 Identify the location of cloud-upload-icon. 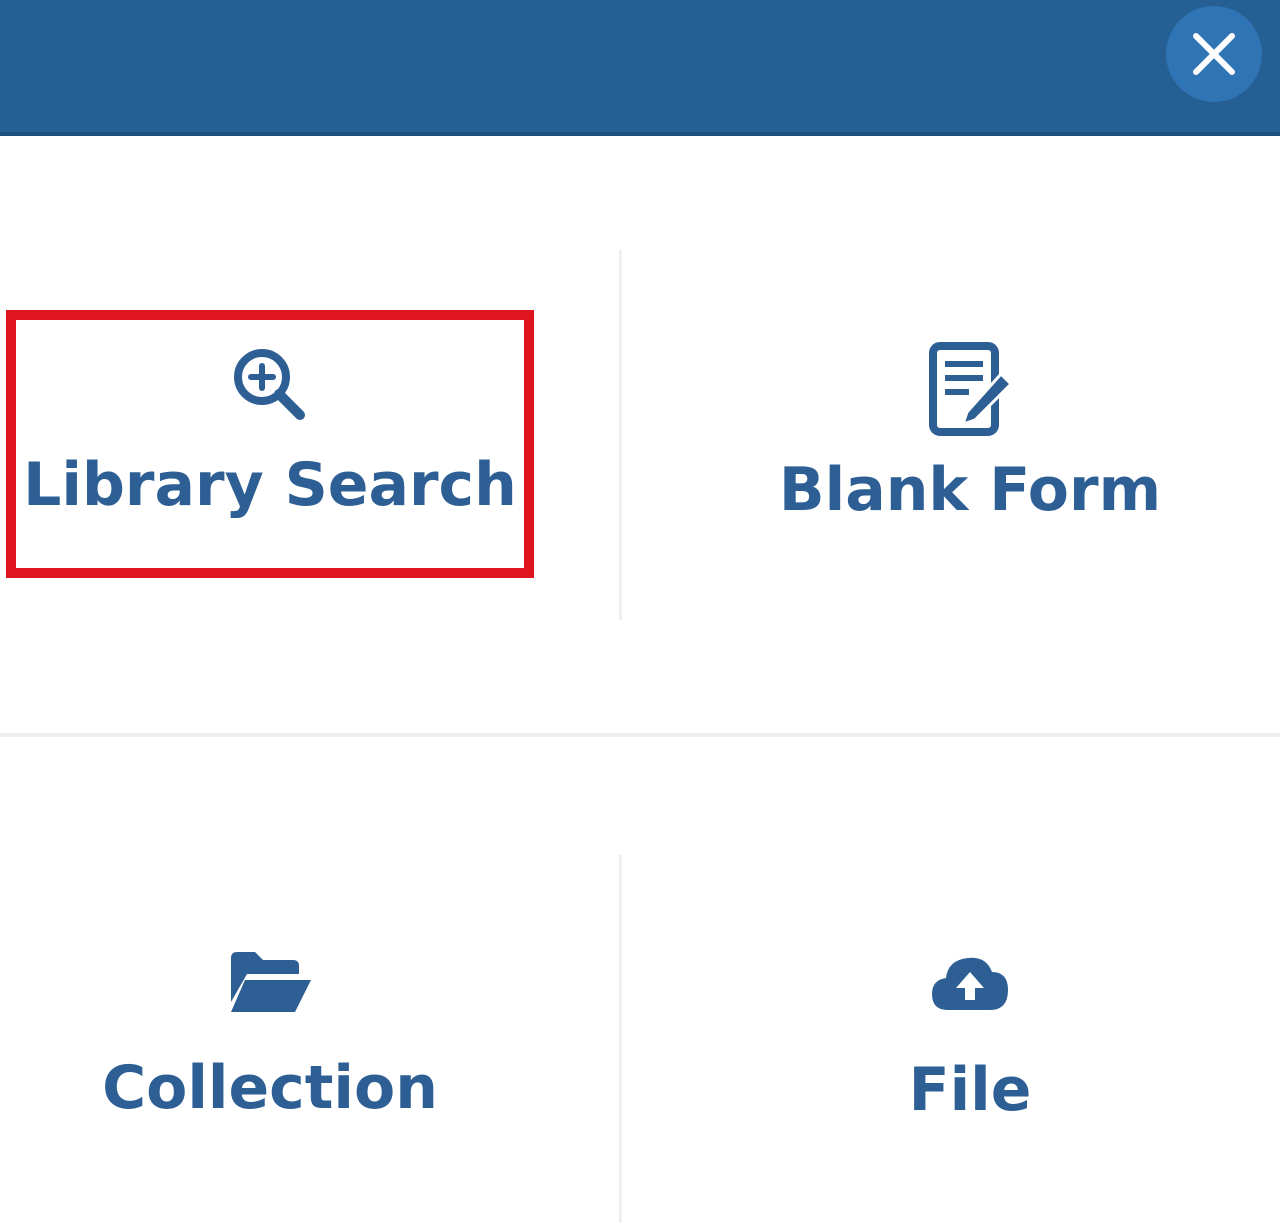
(970, 983).